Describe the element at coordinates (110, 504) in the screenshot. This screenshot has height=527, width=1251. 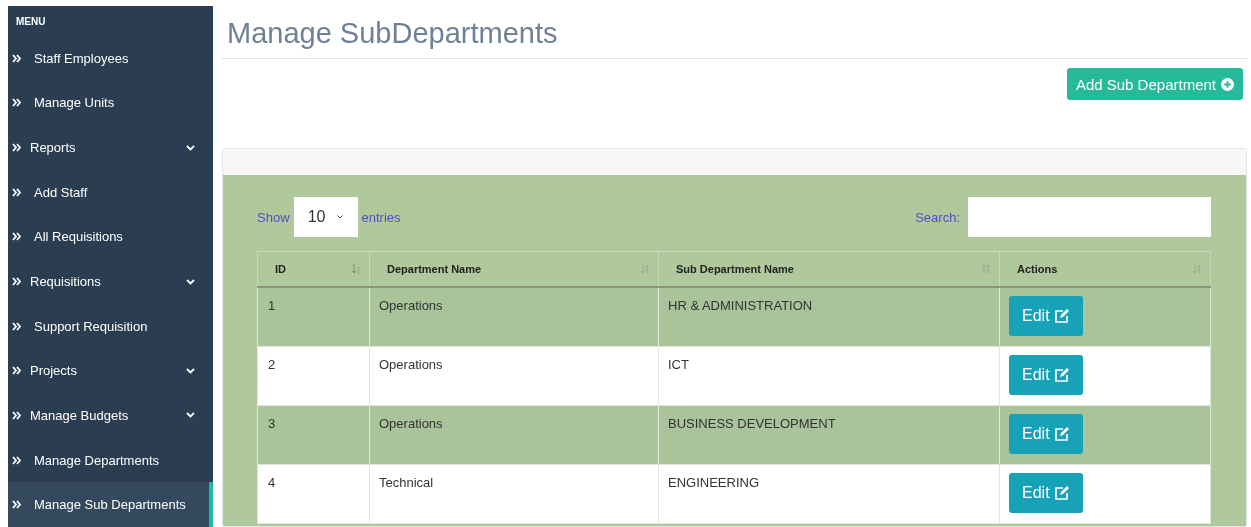
I see `sidebar-item: Manage Sub Departments` at that location.